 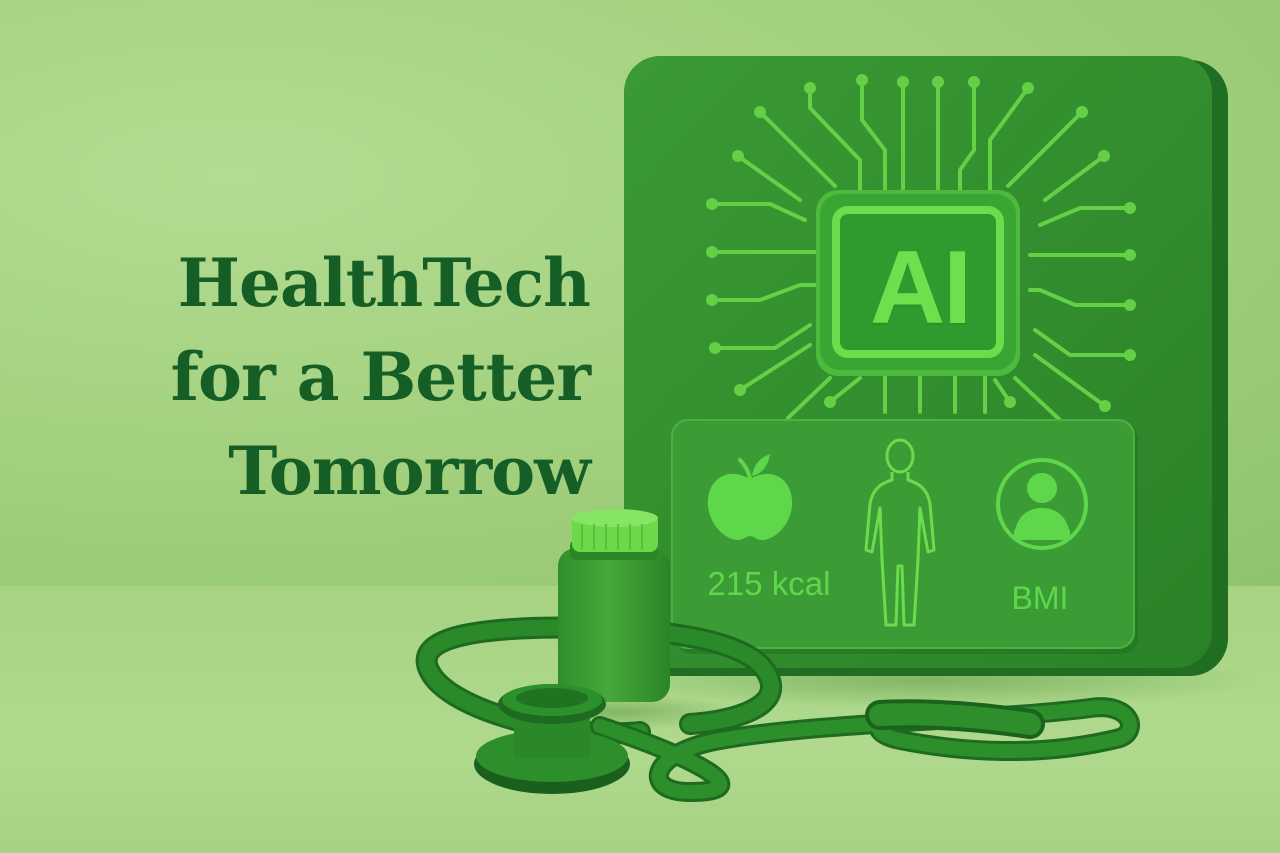 I want to click on pill-bottle-icon, so click(x=614, y=605).